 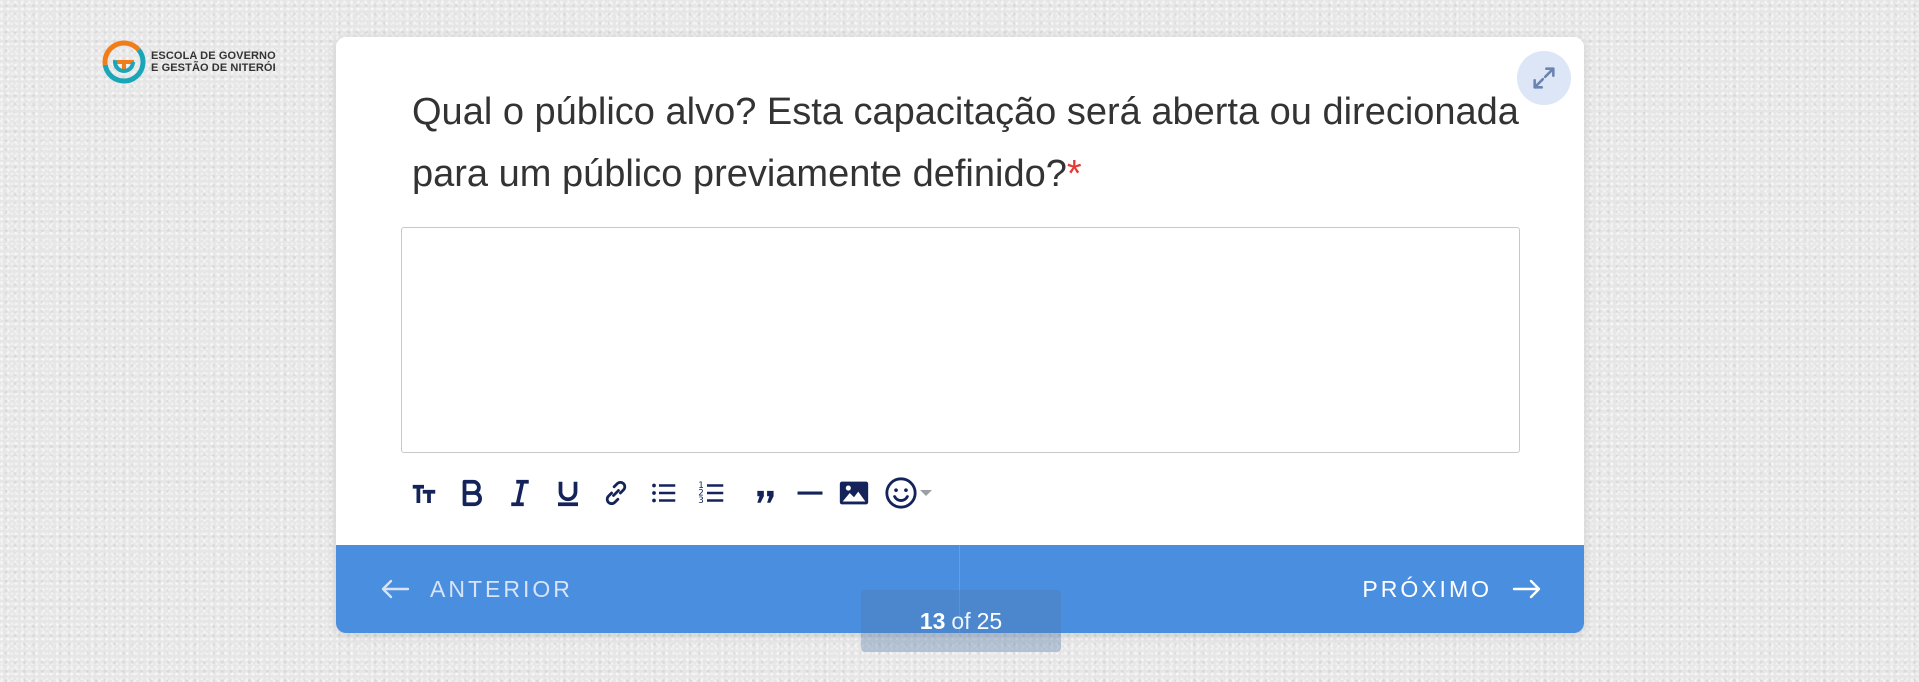 I want to click on italic-button, so click(x=520, y=493).